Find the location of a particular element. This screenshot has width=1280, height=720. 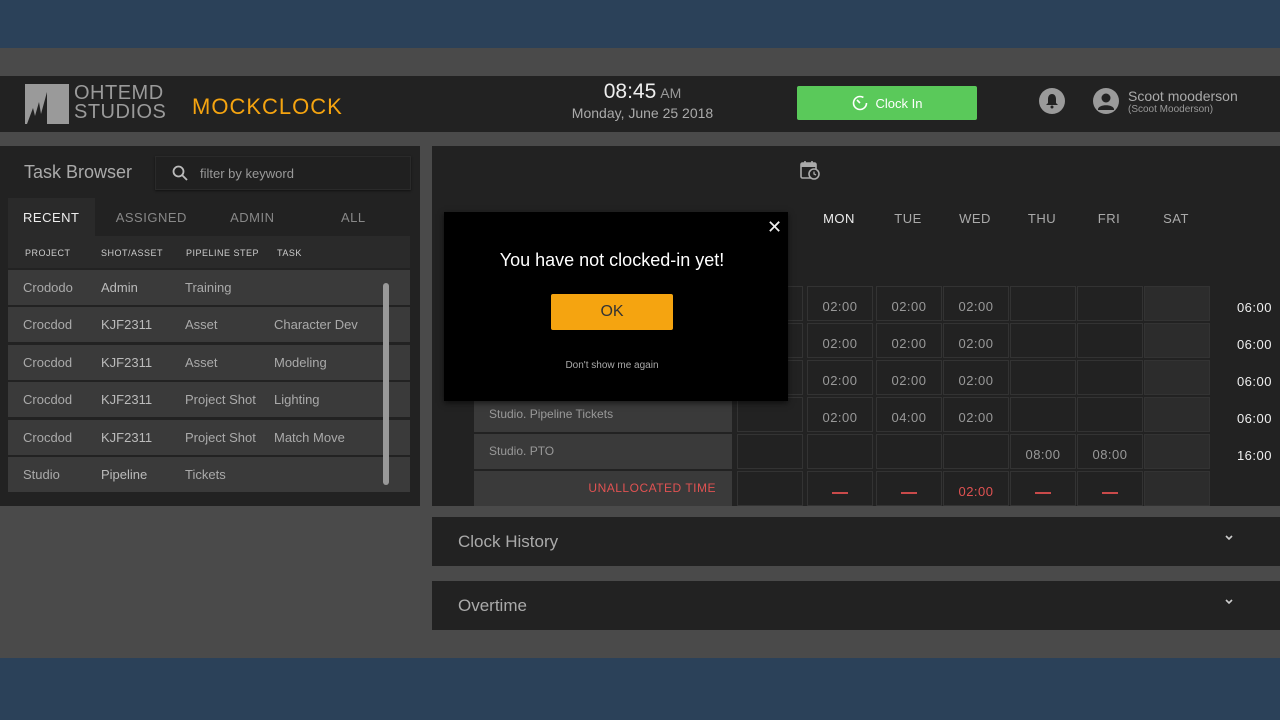

clock-history-section: Clock History is located at coordinates (856, 541).